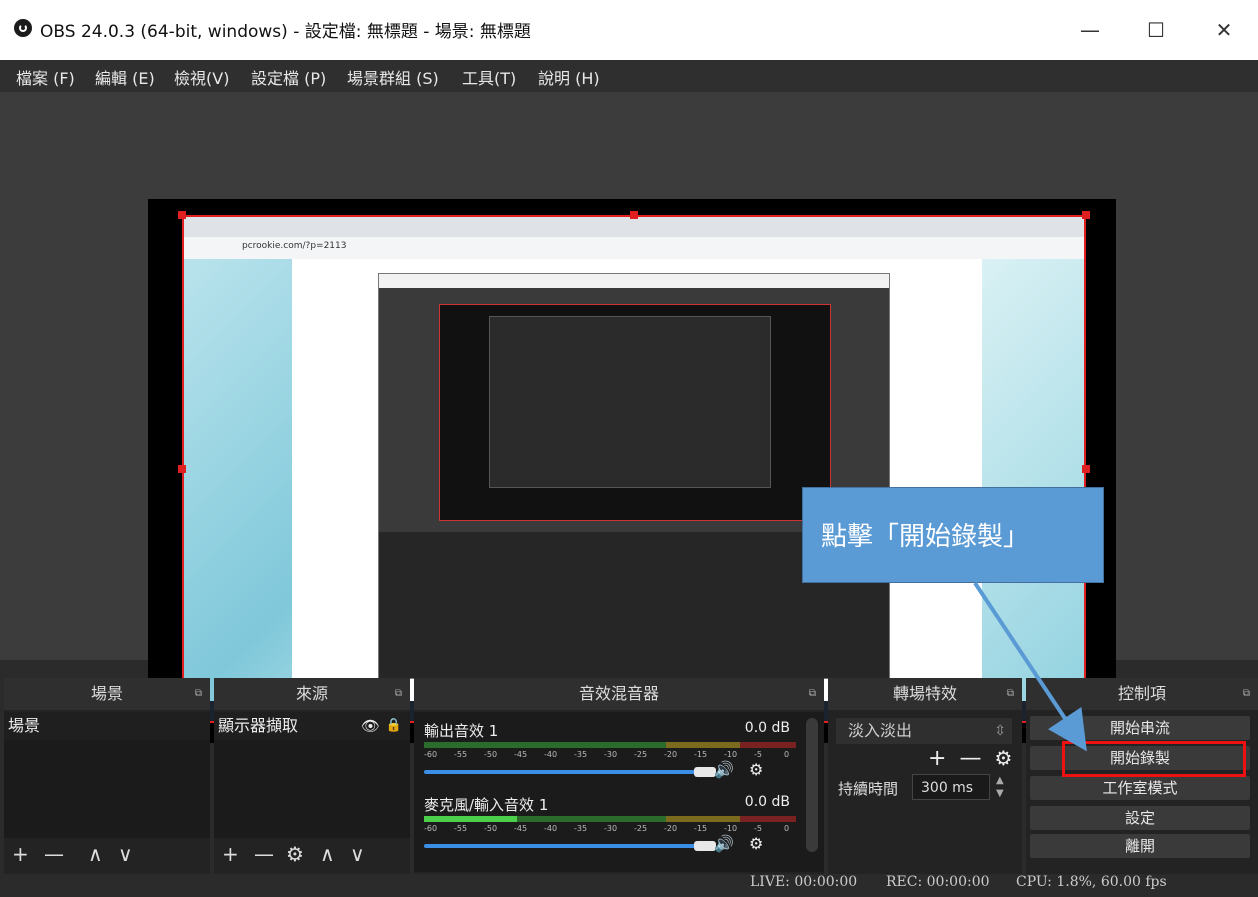 The height and width of the screenshot is (897, 1258). I want to click on remove-transition-button: —, so click(970, 758).